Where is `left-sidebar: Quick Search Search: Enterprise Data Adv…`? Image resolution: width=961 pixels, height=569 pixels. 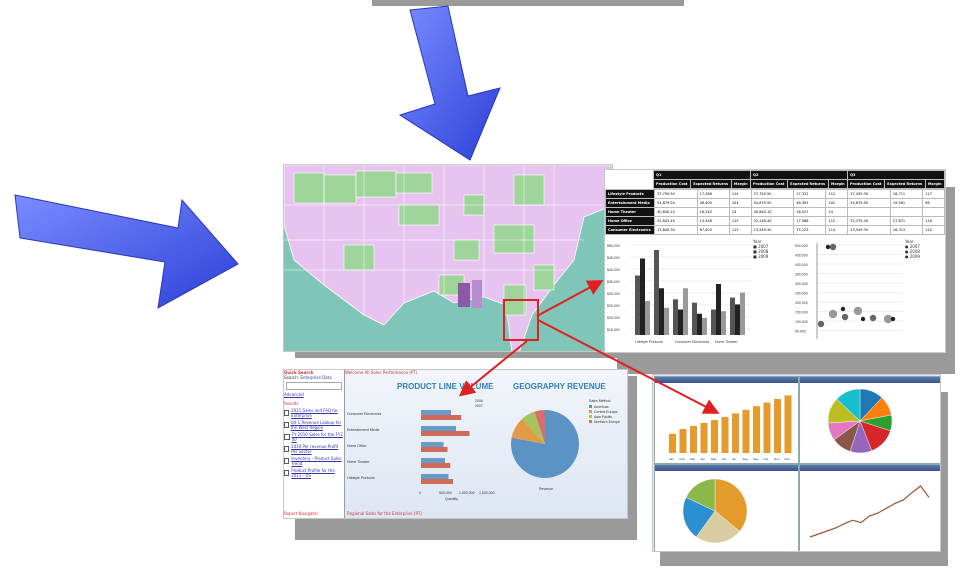
left-sidebar: Quick Search Search: Enterprise Data Adv… is located at coordinates (314, 444).